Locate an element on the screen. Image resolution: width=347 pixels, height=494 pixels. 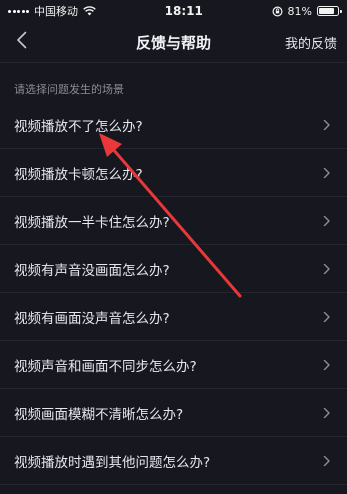
status-right: 81% is located at coordinates (307, 11).